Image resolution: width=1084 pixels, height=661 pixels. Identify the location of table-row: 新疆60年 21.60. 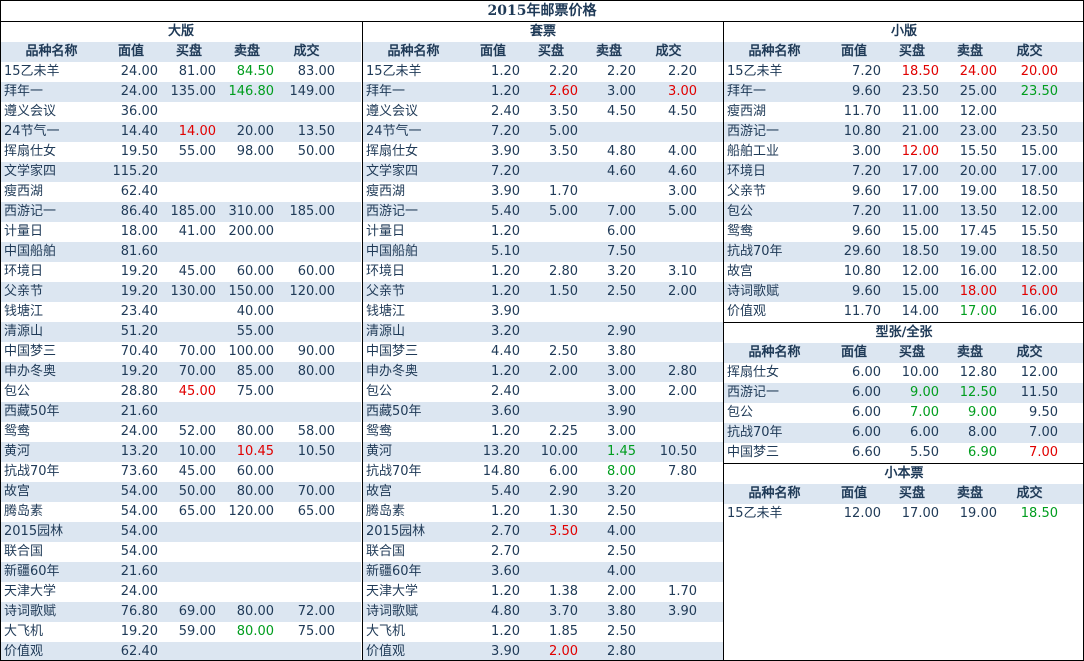
(181, 572).